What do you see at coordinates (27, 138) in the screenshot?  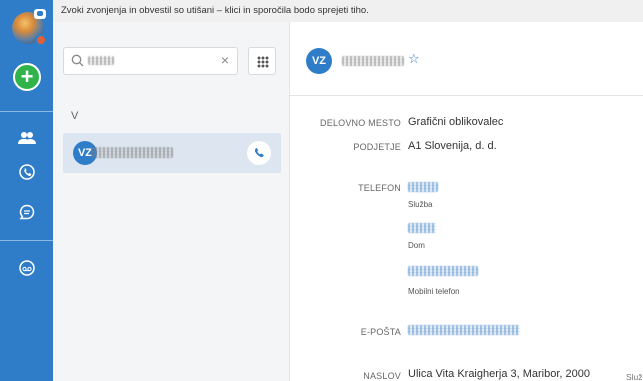 I see `contacts-icon` at bounding box center [27, 138].